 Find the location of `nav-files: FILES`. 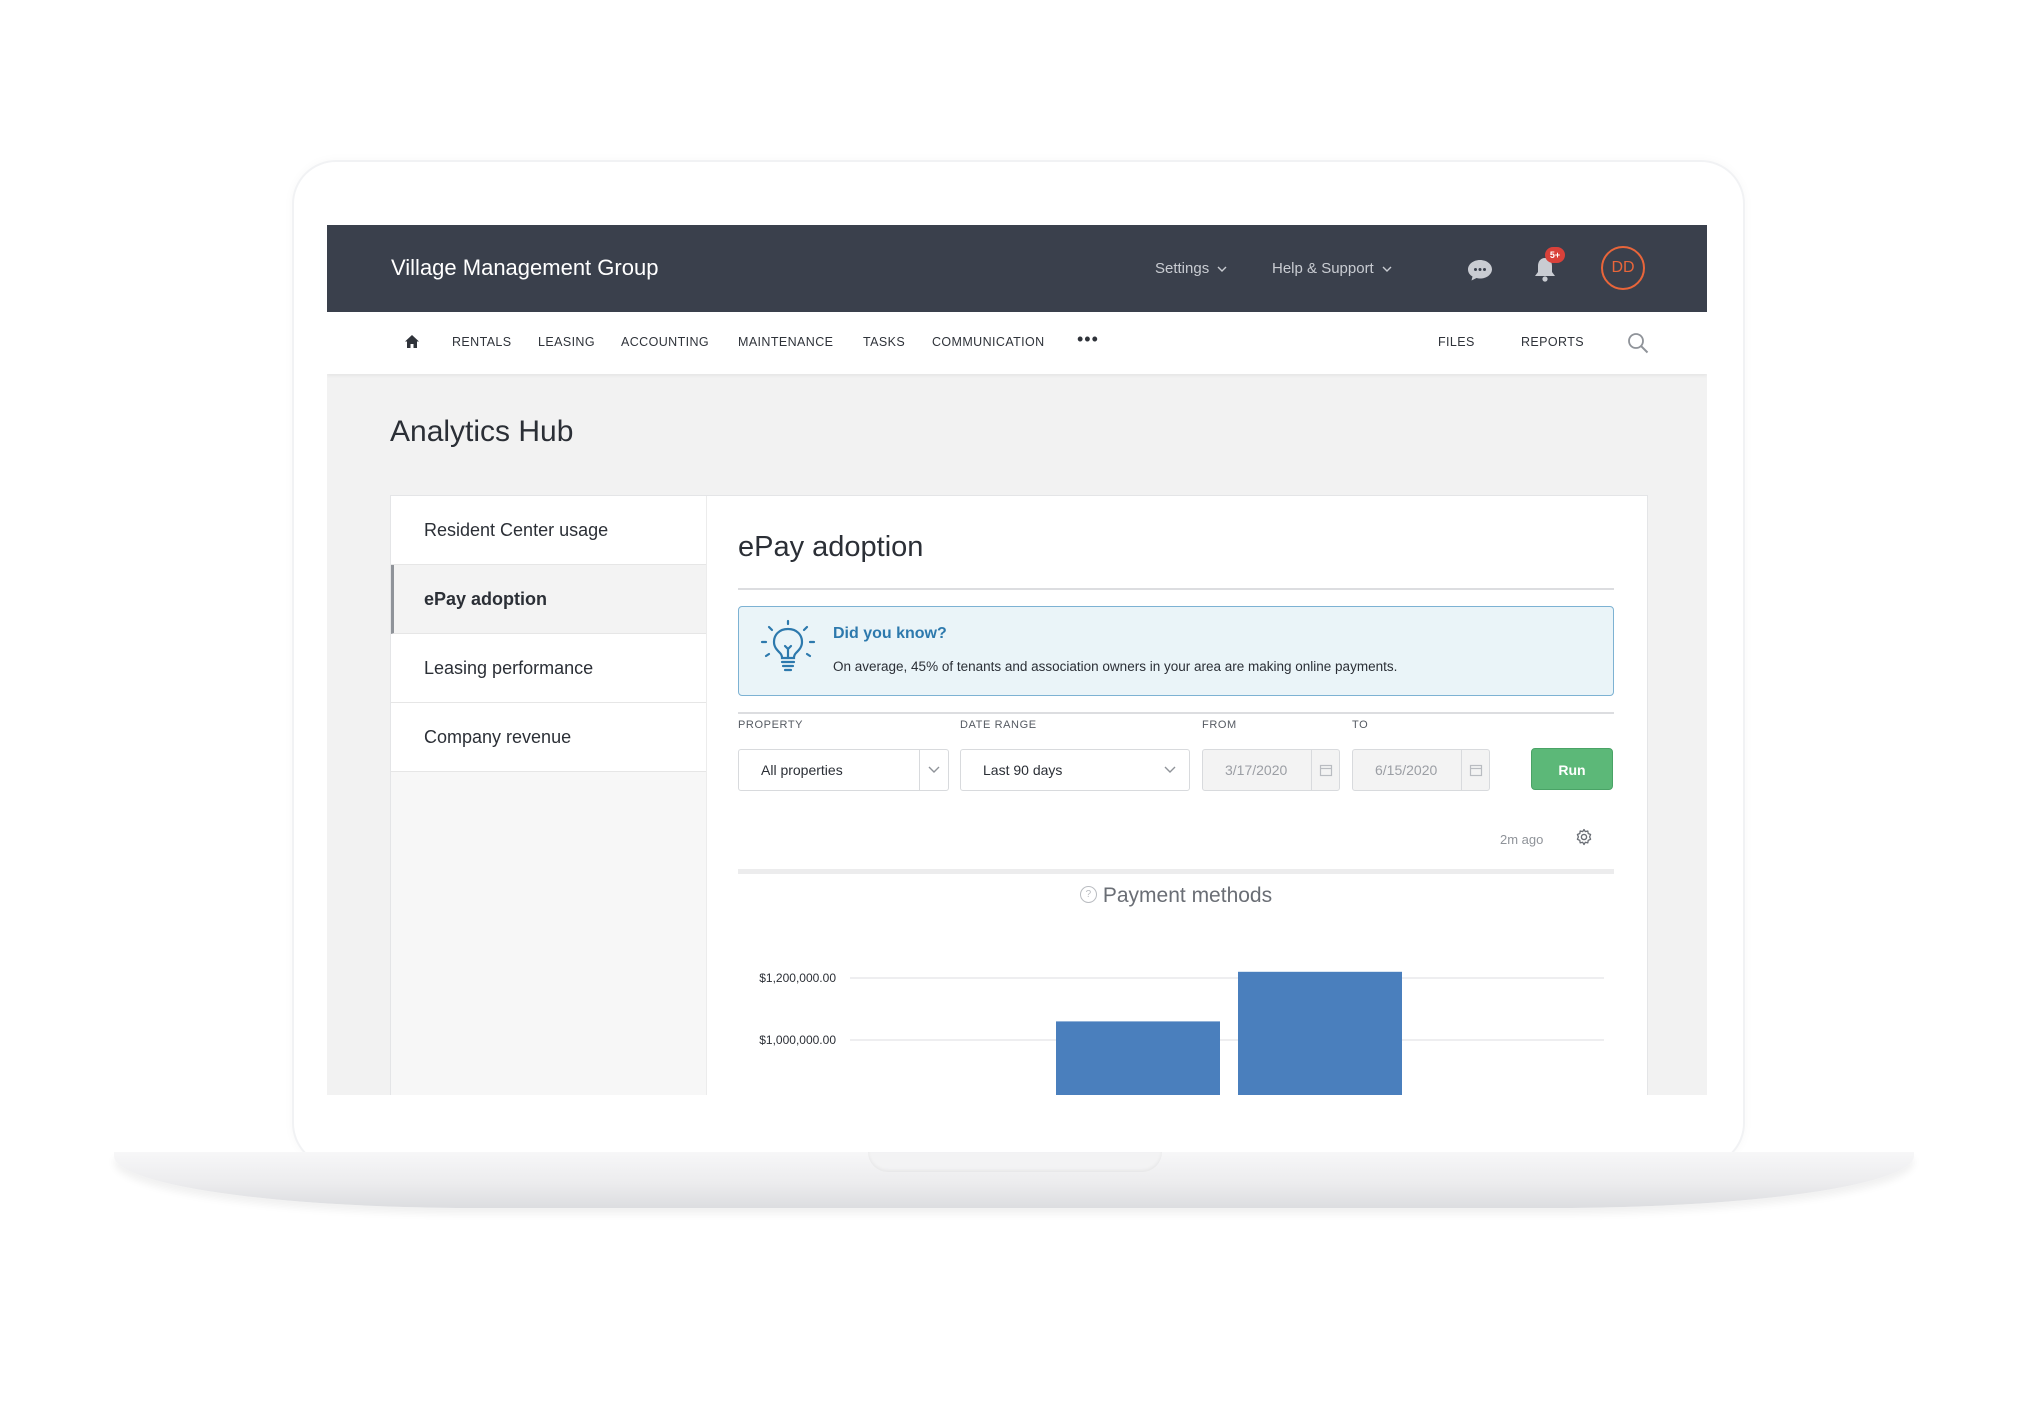

nav-files: FILES is located at coordinates (1456, 342).